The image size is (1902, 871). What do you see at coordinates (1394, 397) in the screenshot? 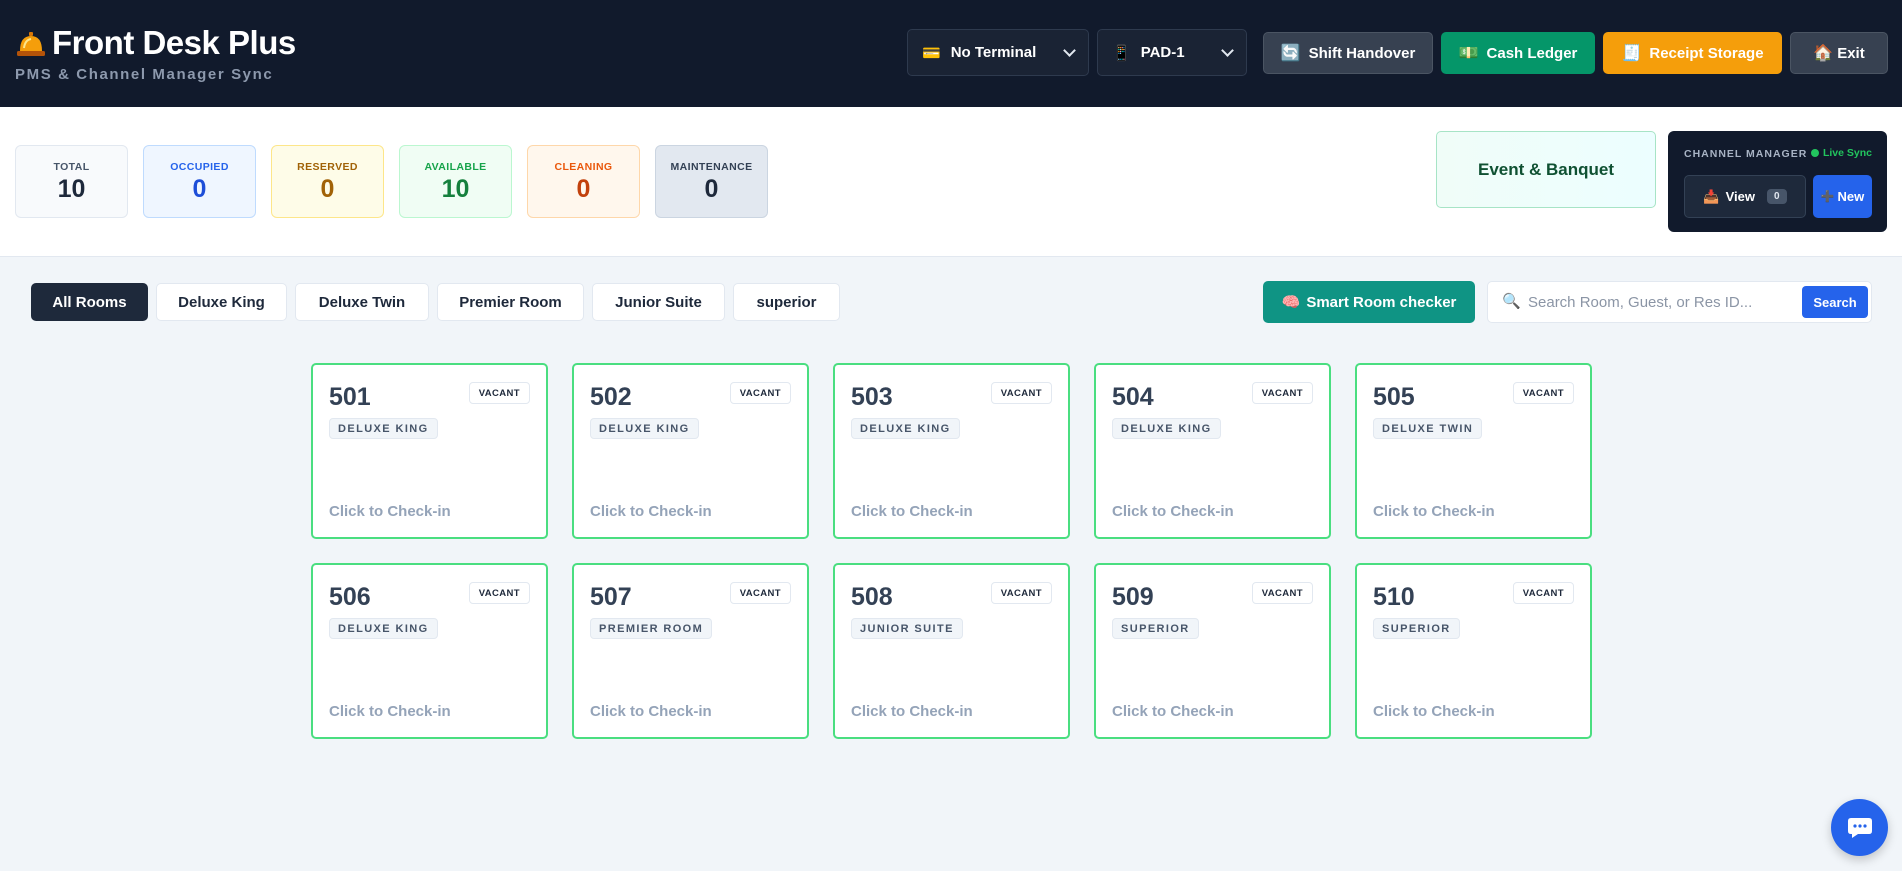
I see `room-number: 505` at bounding box center [1394, 397].